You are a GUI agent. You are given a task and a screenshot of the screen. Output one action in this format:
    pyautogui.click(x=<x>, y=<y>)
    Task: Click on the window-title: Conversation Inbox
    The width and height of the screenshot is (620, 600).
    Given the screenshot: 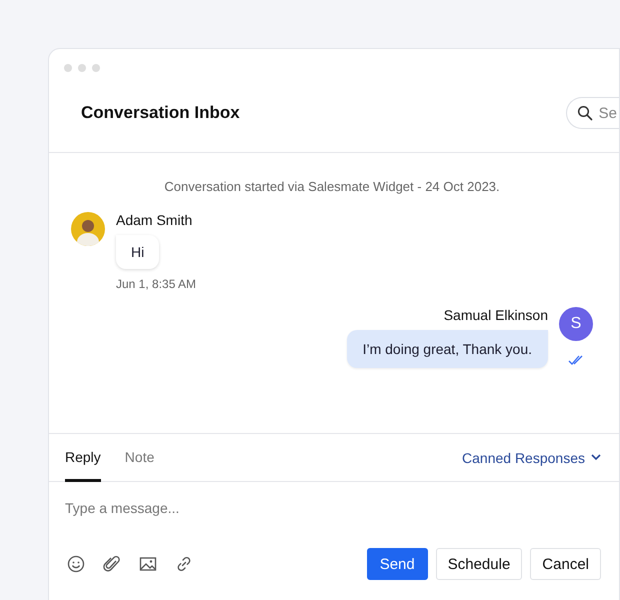 What is the action you would take?
    pyautogui.click(x=160, y=113)
    